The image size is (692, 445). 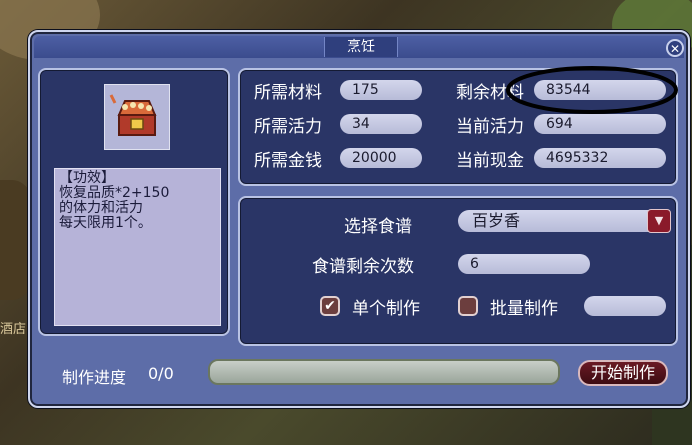 I want to click on single-make-label: 单个制作, so click(x=386, y=309).